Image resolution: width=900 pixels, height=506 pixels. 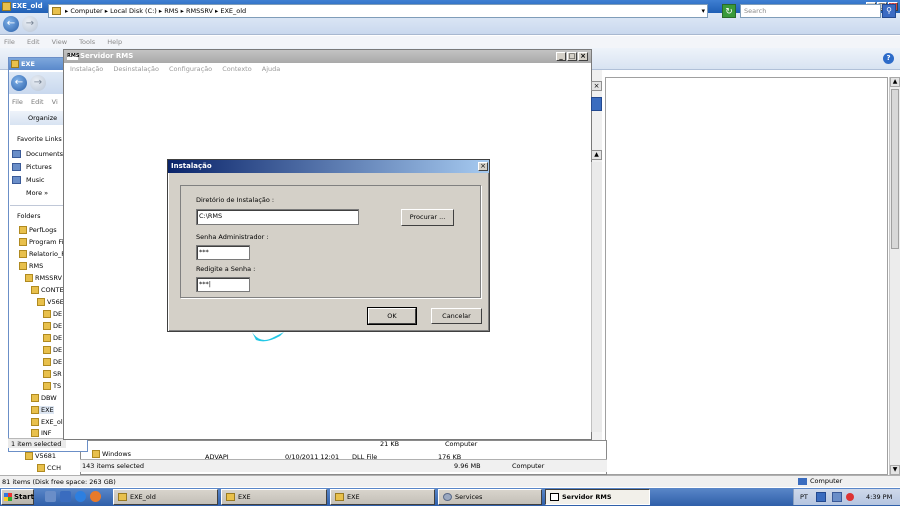 What do you see at coordinates (133, 11) in the screenshot?
I see `breadcrumb-item: Local Disk (C:)` at bounding box center [133, 11].